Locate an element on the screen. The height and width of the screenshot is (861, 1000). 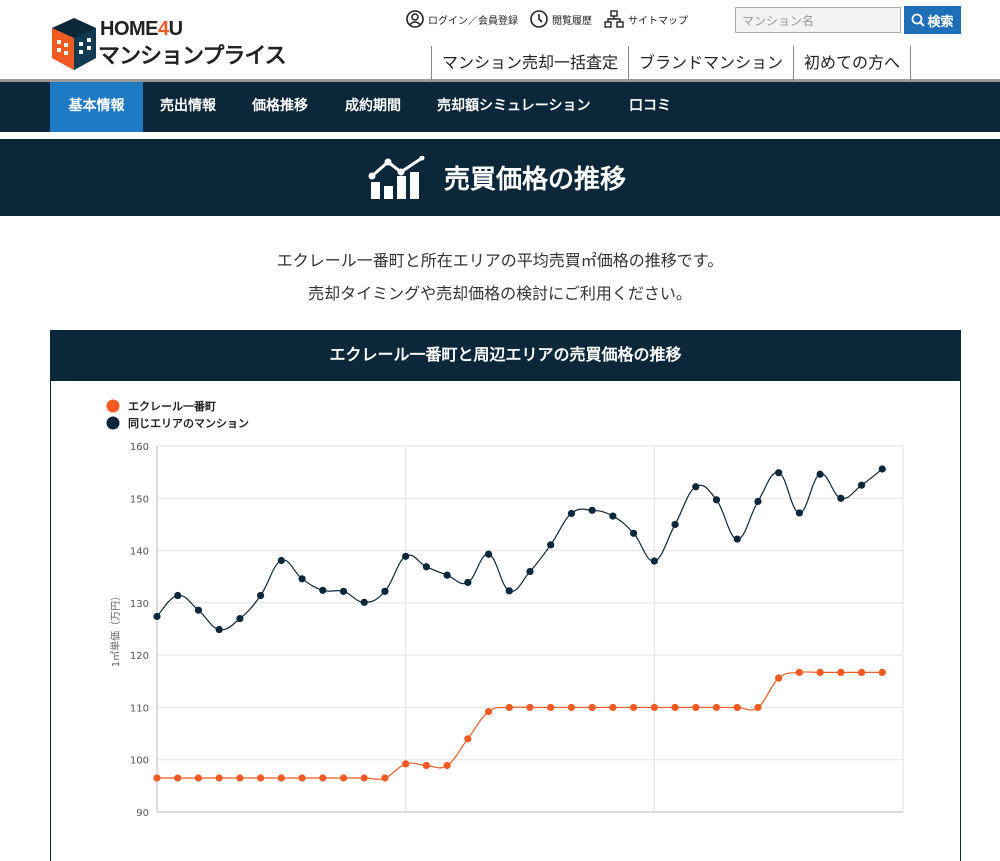
y-tick-label: 110 is located at coordinates (139, 708).